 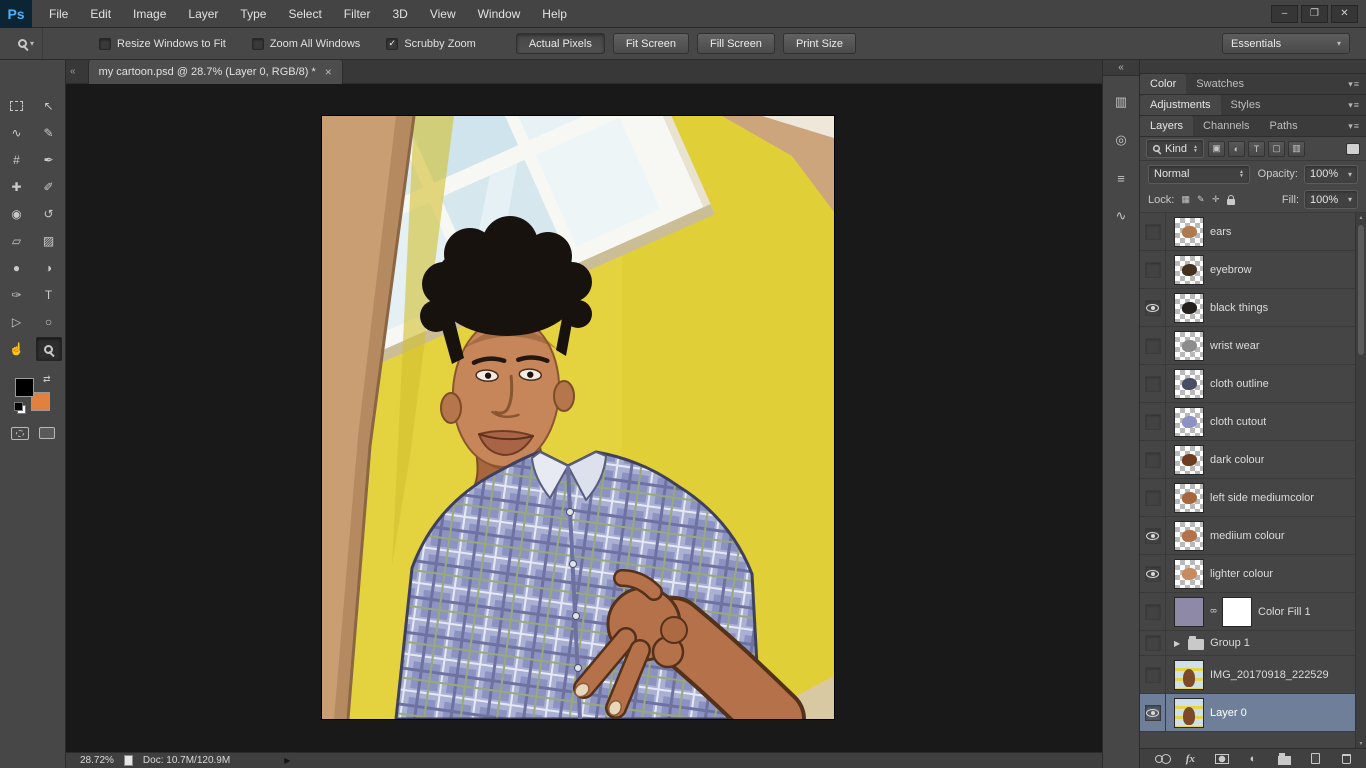 What do you see at coordinates (49, 268) in the screenshot?
I see `dodge-tool: ◑` at bounding box center [49, 268].